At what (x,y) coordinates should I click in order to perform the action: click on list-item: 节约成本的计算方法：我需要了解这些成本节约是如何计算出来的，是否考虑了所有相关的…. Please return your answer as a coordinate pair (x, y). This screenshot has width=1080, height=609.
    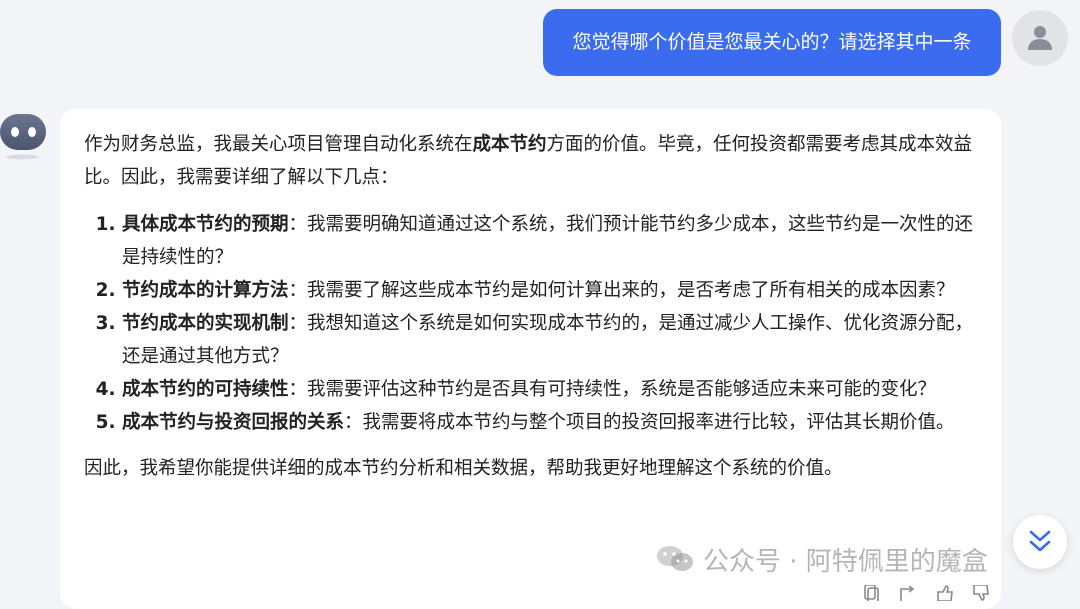
    Looking at the image, I should click on (549, 290).